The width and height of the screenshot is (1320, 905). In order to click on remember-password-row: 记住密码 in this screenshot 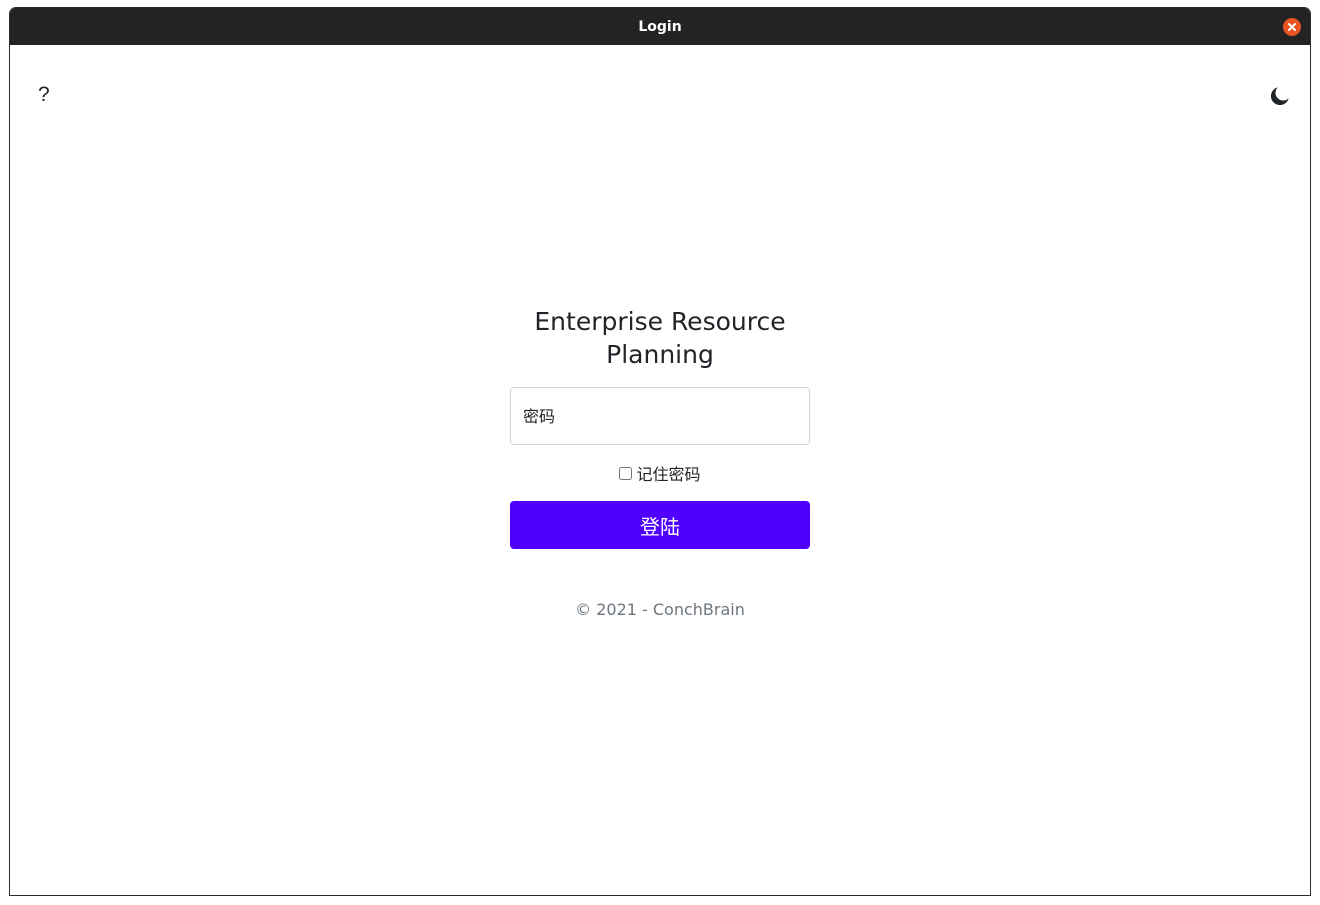, I will do `click(660, 473)`.